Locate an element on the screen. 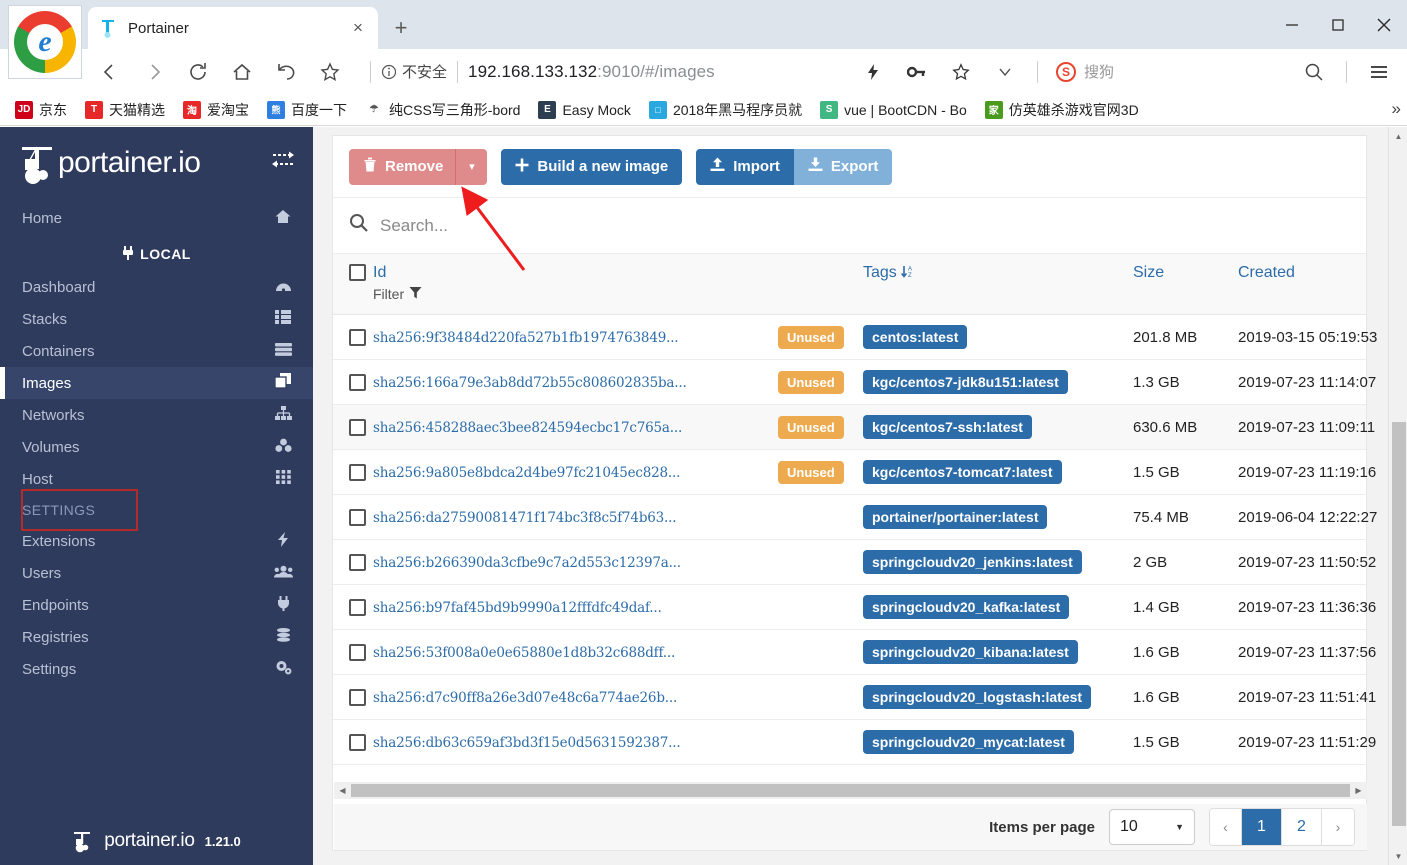 This screenshot has height=865, width=1407. th-created-label: Created is located at coordinates (1302, 273).